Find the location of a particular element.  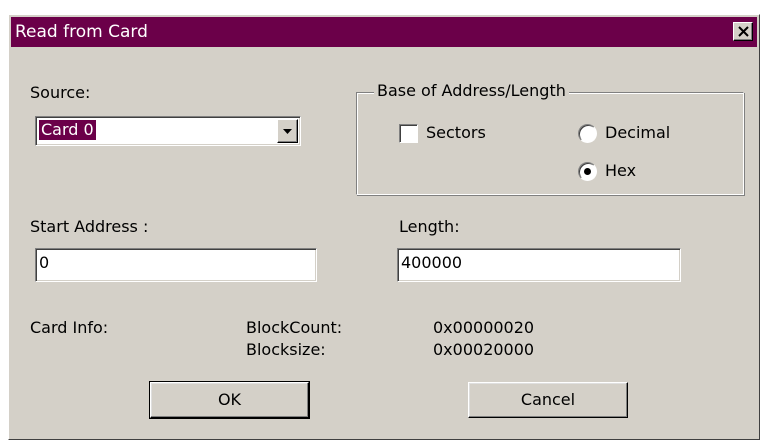

radio-selected-dot is located at coordinates (587, 171).